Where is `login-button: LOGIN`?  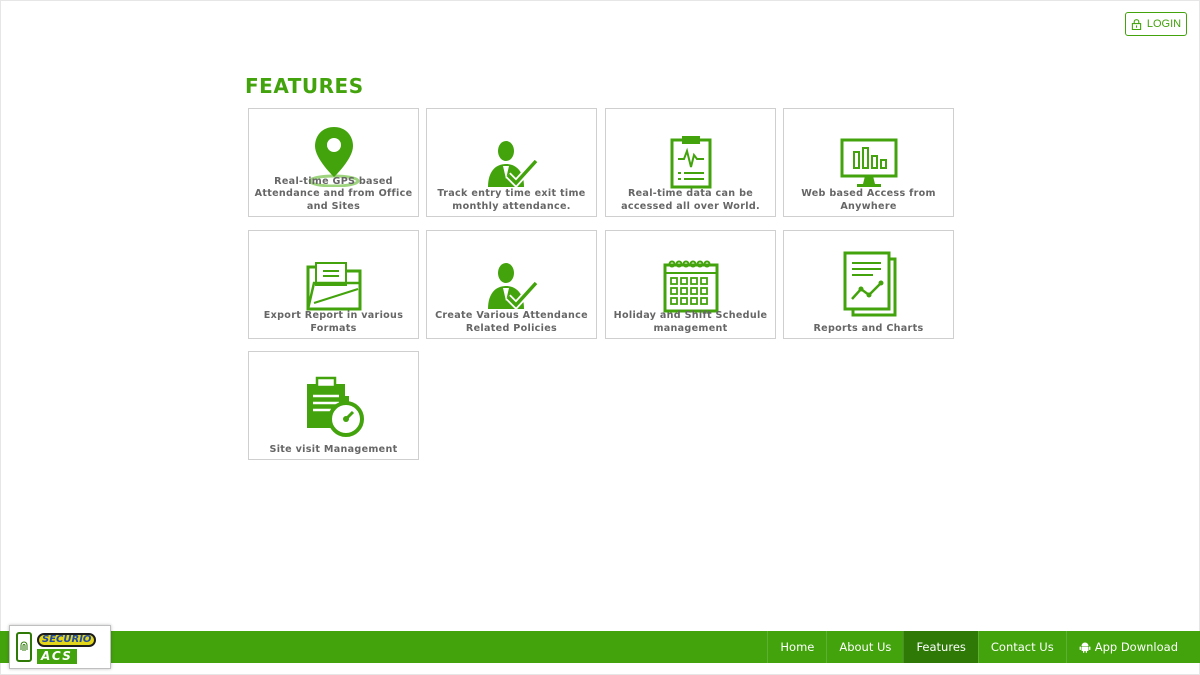 login-button: LOGIN is located at coordinates (1156, 24).